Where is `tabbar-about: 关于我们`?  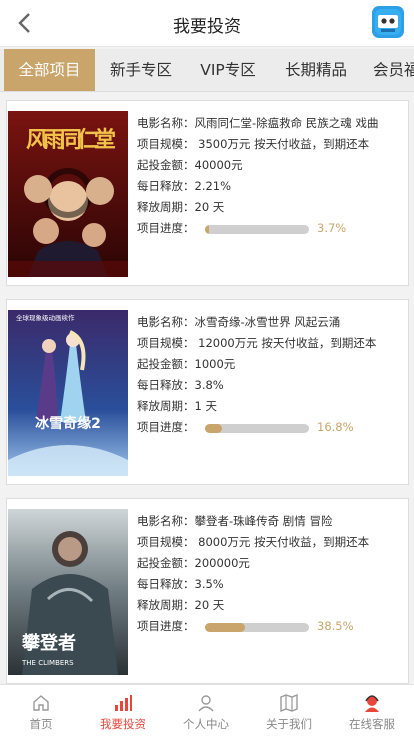
tabbar-about: 关于我们 is located at coordinates (289, 712).